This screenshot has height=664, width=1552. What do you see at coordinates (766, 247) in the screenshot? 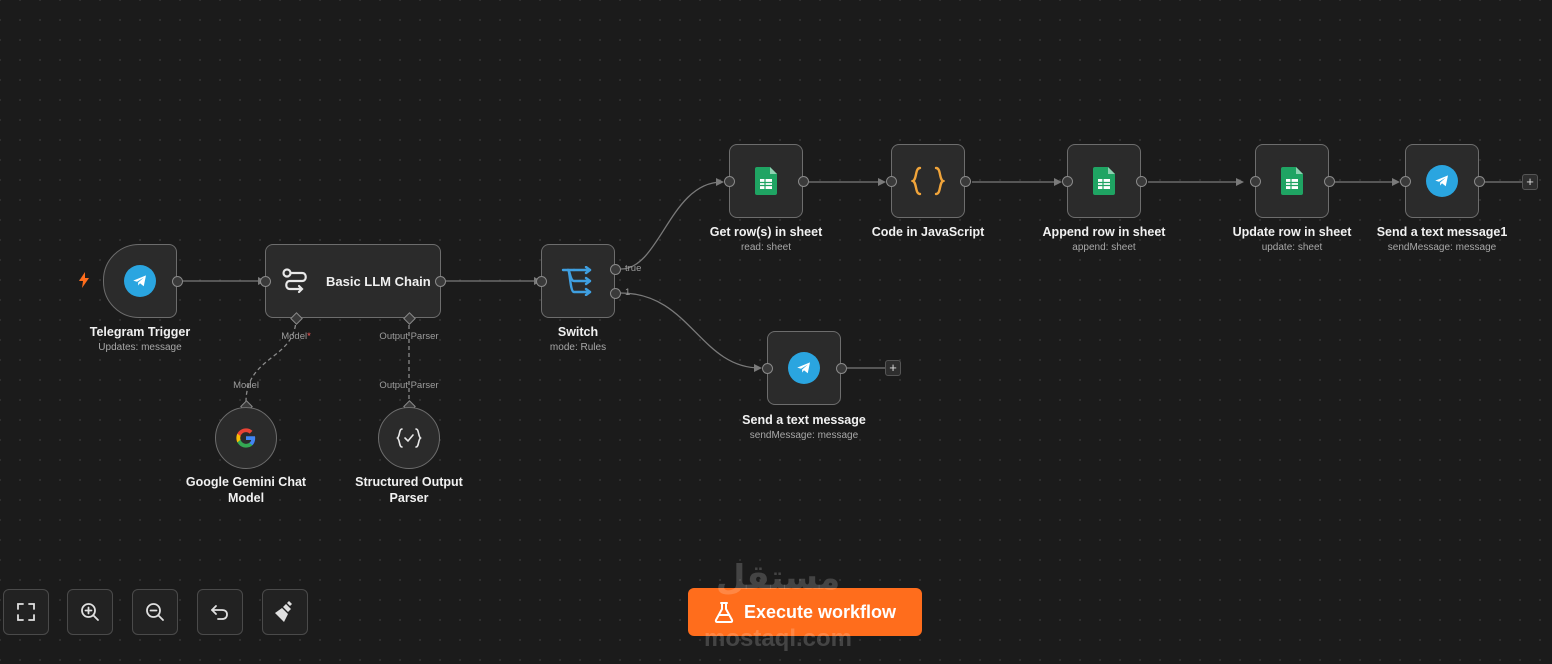
I see `node-subtitle: read: sheet` at bounding box center [766, 247].